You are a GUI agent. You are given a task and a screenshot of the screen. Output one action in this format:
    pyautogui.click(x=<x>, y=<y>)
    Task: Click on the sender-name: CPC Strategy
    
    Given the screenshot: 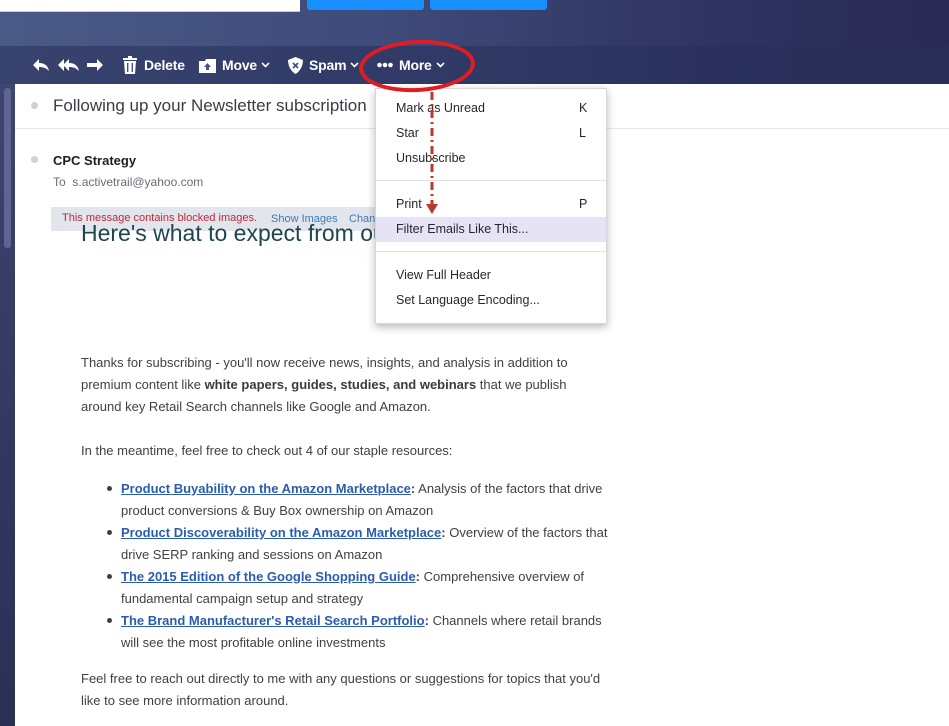 What is the action you would take?
    pyautogui.click(x=94, y=160)
    